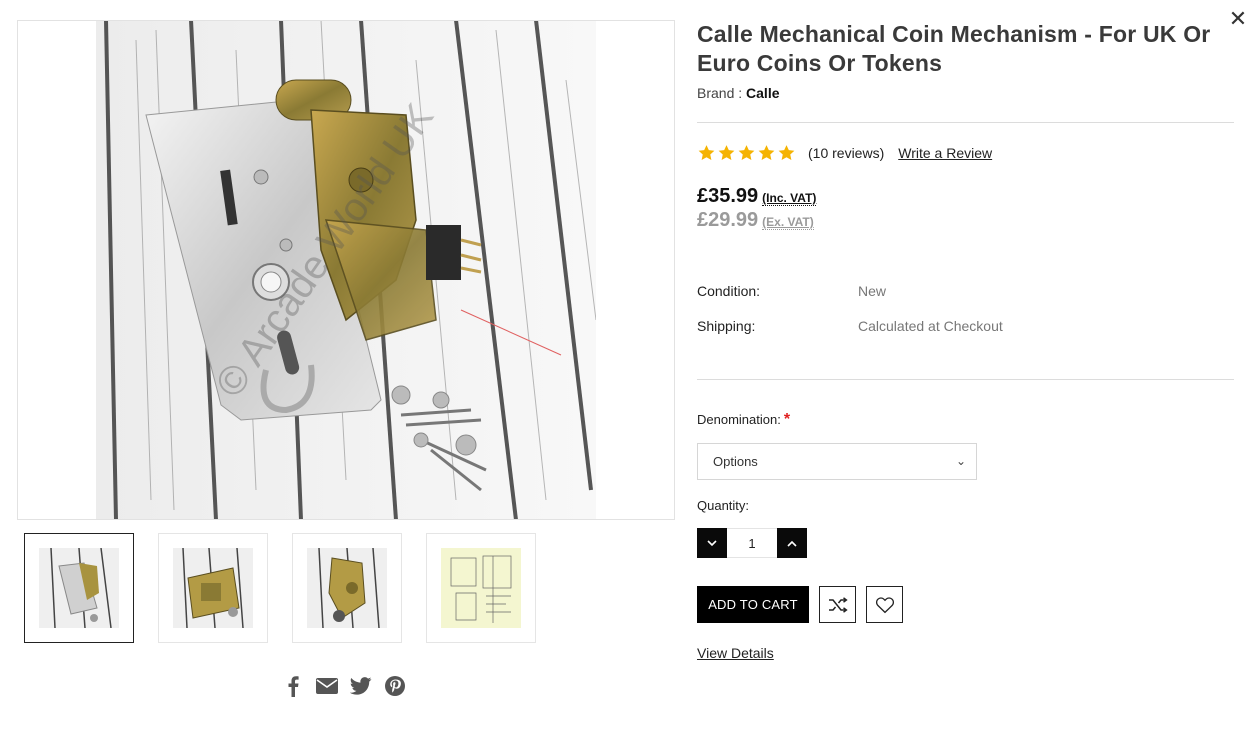 The height and width of the screenshot is (733, 1257). I want to click on required-marker: *, so click(787, 419).